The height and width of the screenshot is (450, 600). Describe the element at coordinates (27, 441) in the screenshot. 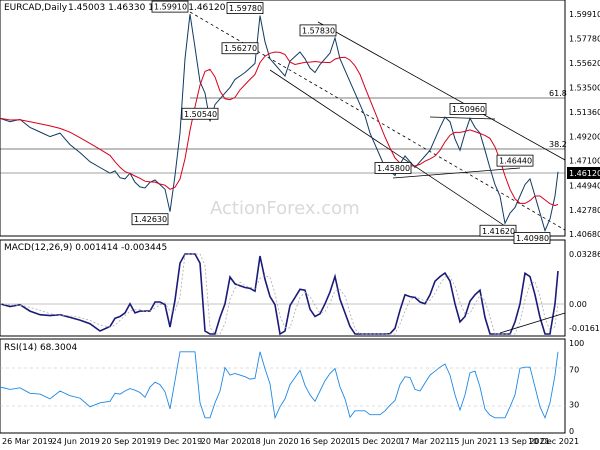

I see `x-tick-label: 26 Mar 2019` at that location.